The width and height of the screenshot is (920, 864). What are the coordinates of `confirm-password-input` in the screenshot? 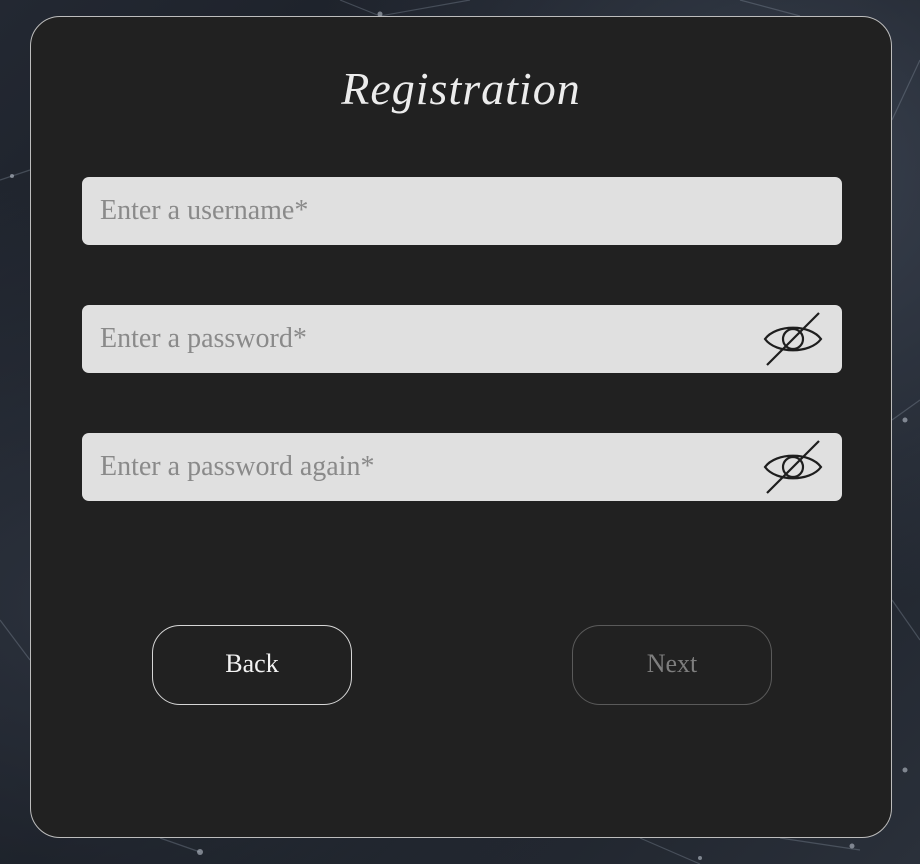 It's located at (462, 467).